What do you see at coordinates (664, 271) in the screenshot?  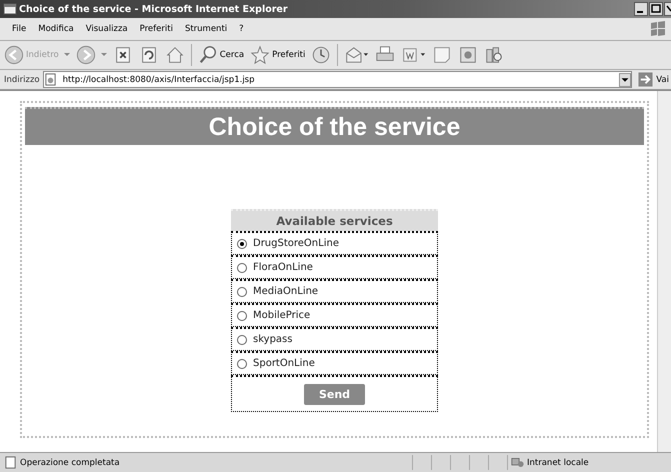 I see `scrollbar` at bounding box center [664, 271].